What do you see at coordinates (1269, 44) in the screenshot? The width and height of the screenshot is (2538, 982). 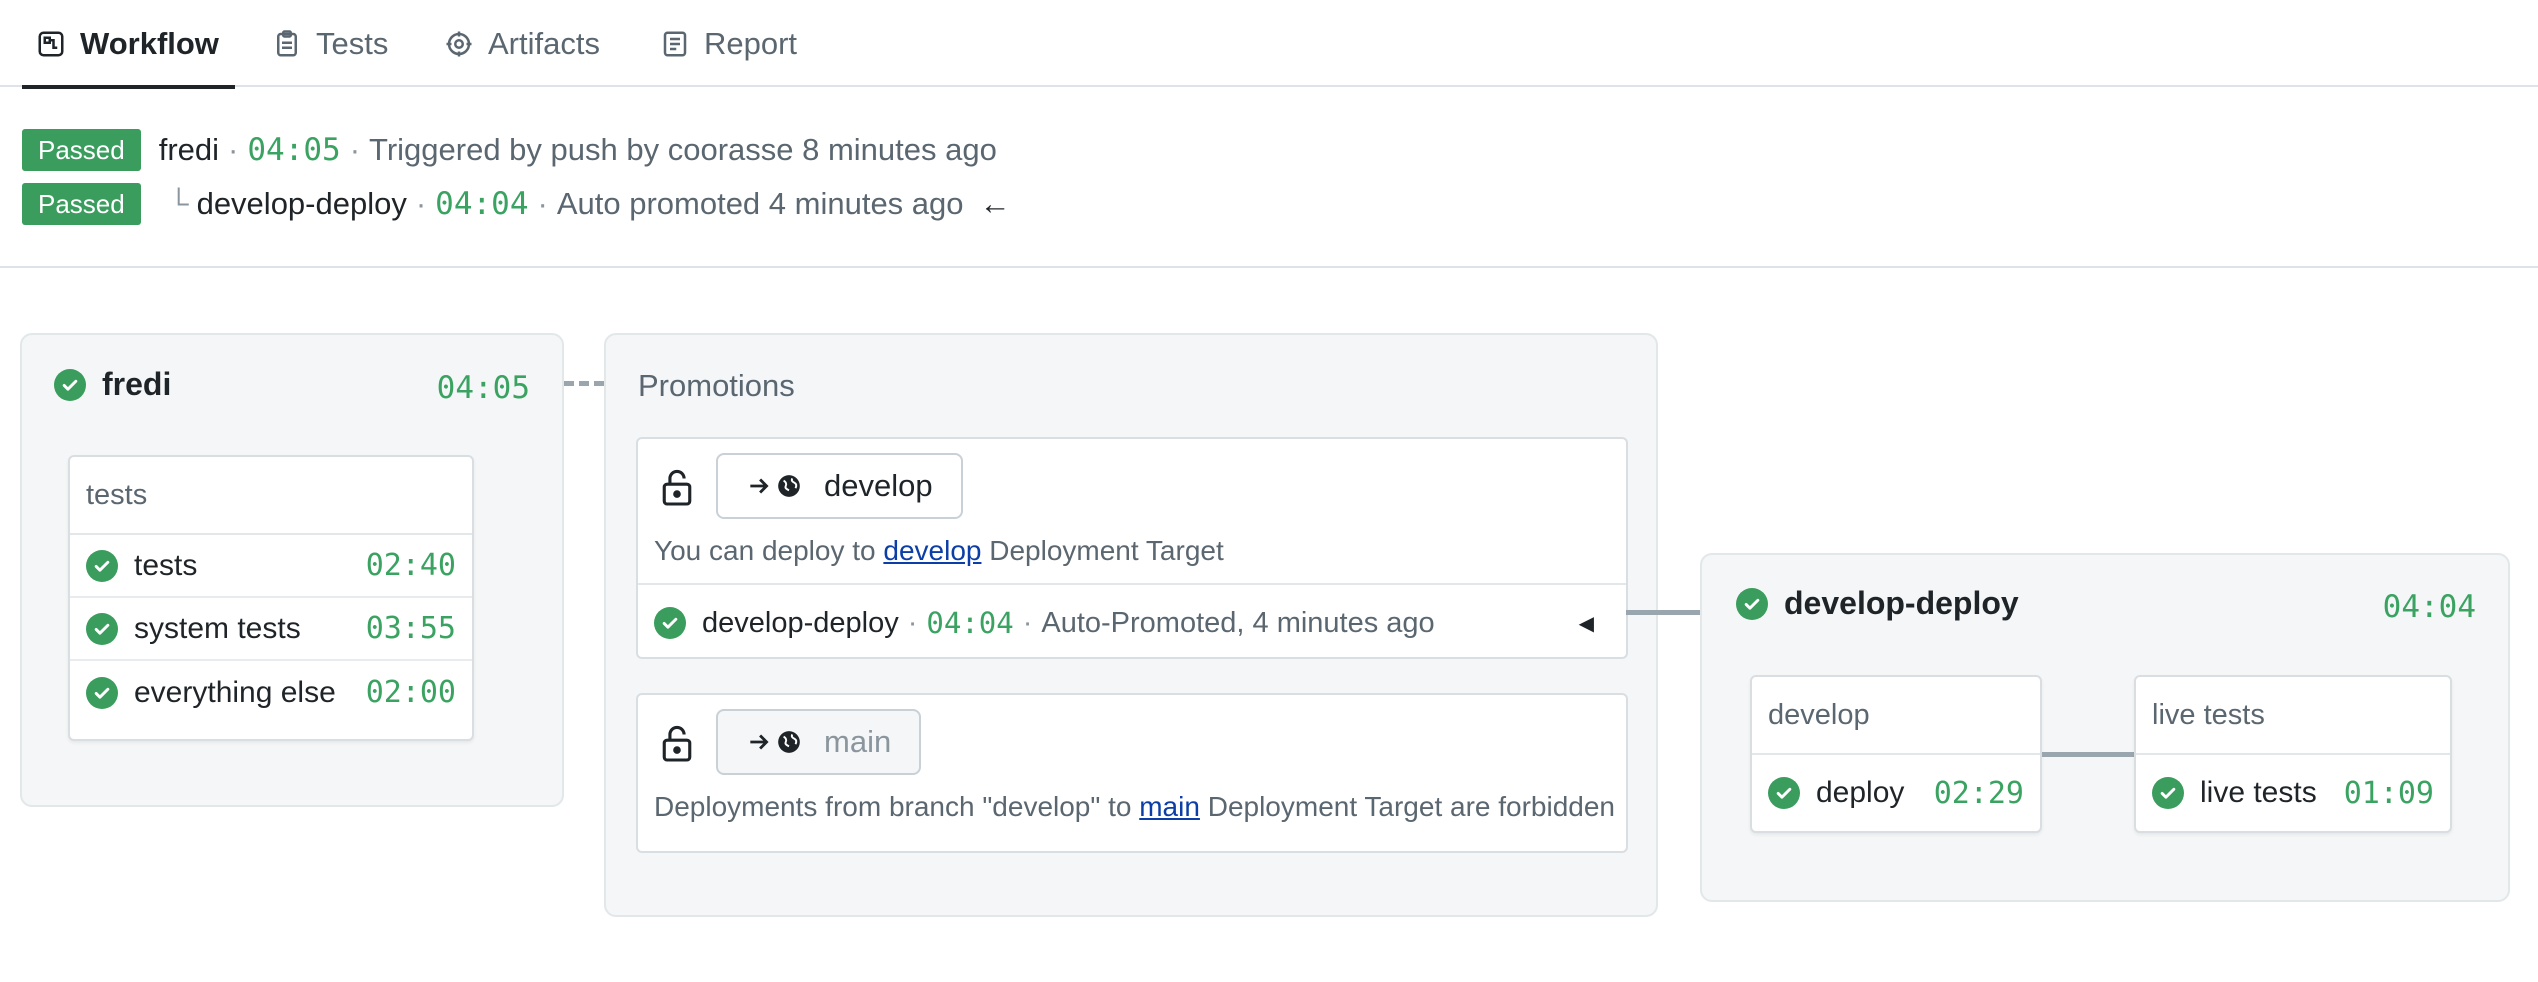 I see `tab-bar: Workflow Tests Artifacts Report` at bounding box center [1269, 44].